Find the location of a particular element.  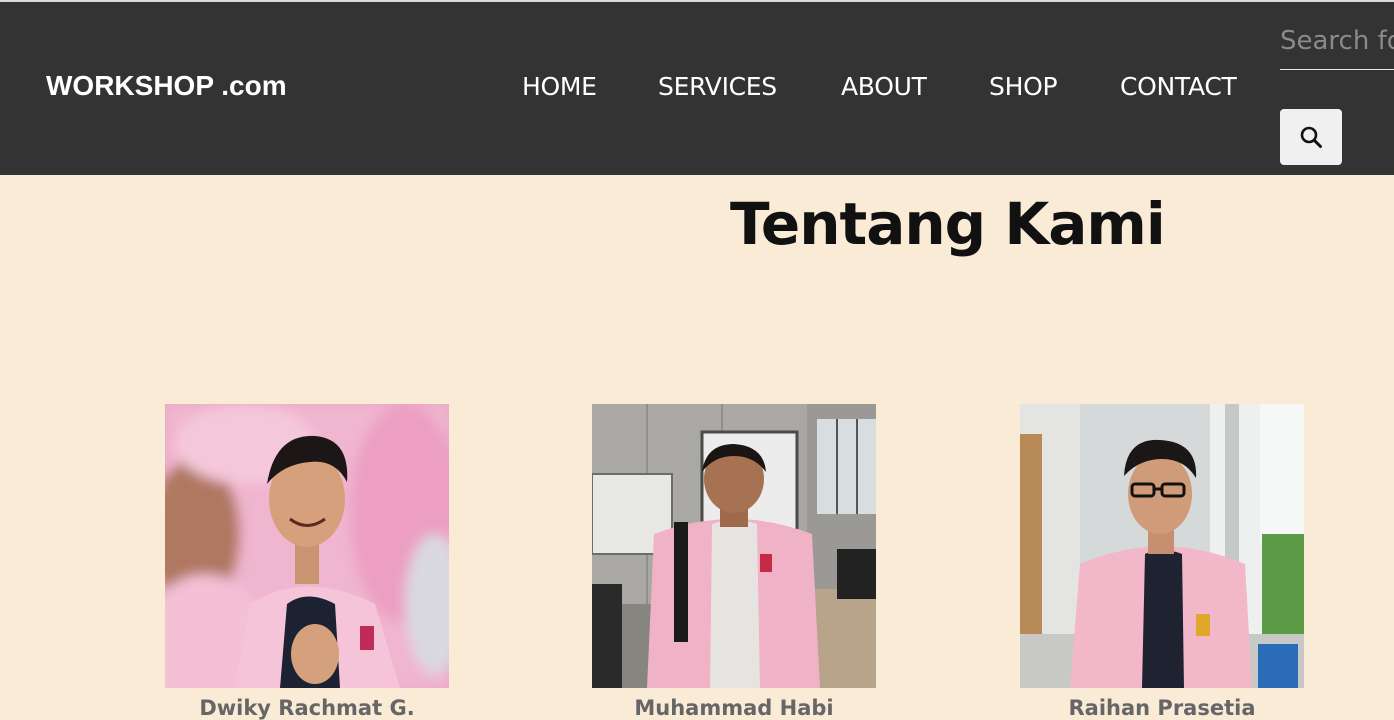

team-member-card: Raihan Prasetia is located at coordinates (1162, 562).